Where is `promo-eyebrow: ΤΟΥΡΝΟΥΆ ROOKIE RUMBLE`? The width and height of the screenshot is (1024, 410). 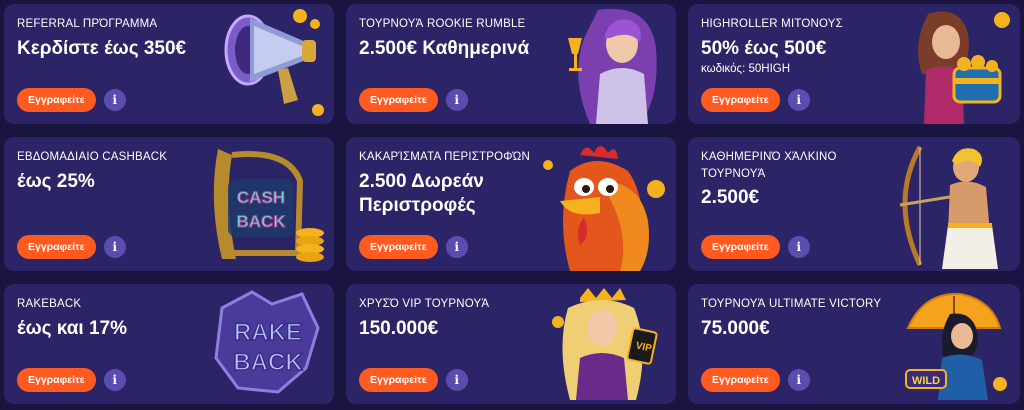
promo-eyebrow: ΤΟΥΡΝΟΥΆ ROOKIE RUMBLE is located at coordinates (442, 24).